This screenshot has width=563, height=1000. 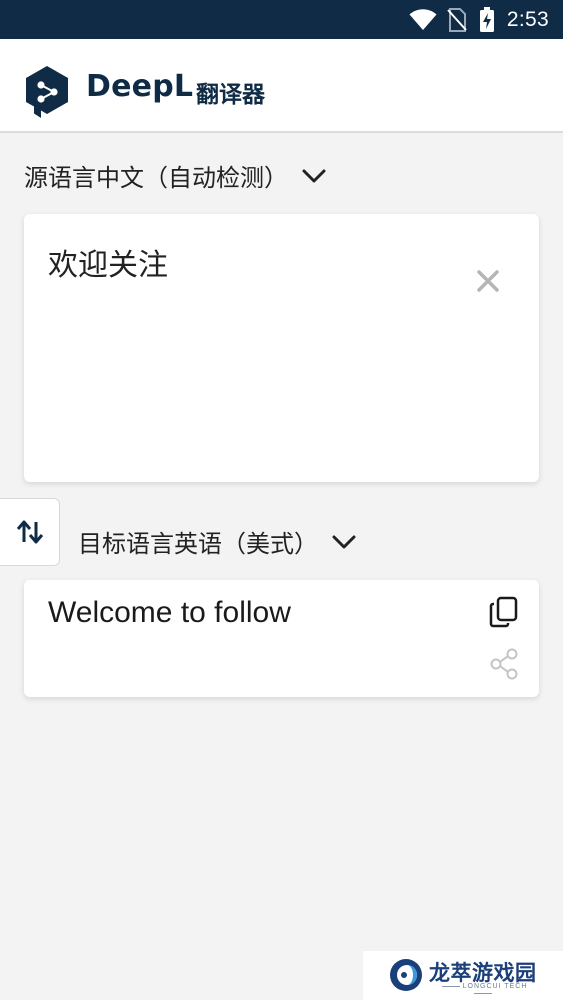 I want to click on status-bar: 2:53, so click(x=281, y=19).